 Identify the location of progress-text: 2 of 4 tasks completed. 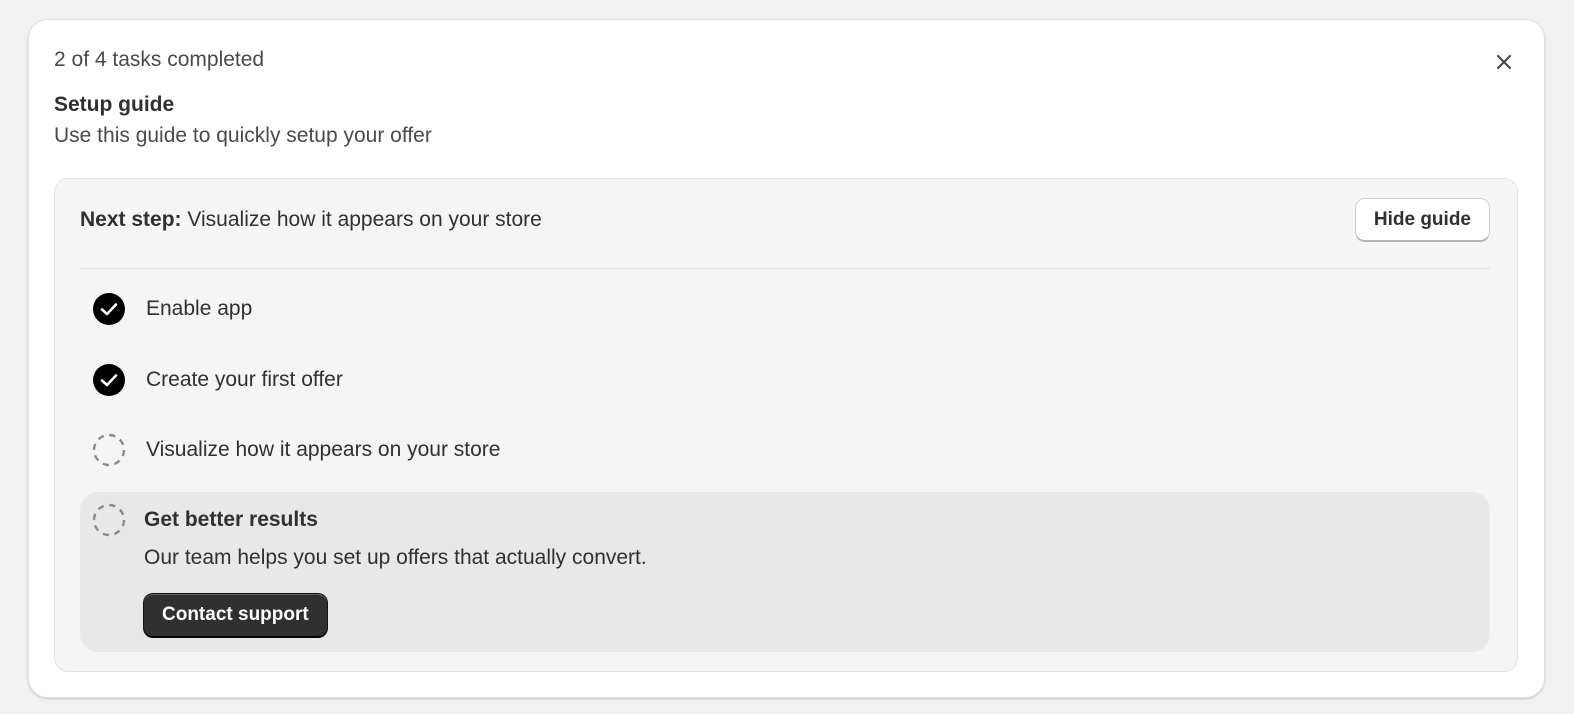
(159, 59).